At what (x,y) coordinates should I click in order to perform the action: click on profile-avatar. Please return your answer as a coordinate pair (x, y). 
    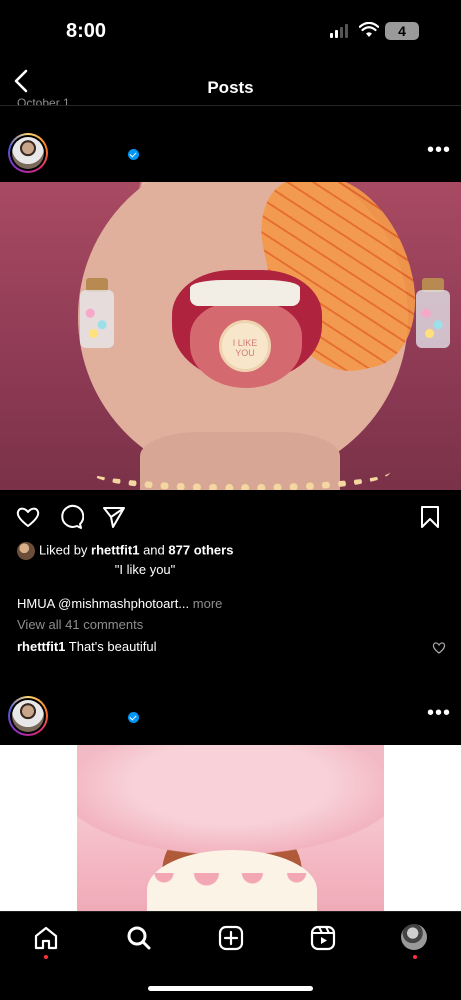
    Looking at the image, I should click on (415, 938).